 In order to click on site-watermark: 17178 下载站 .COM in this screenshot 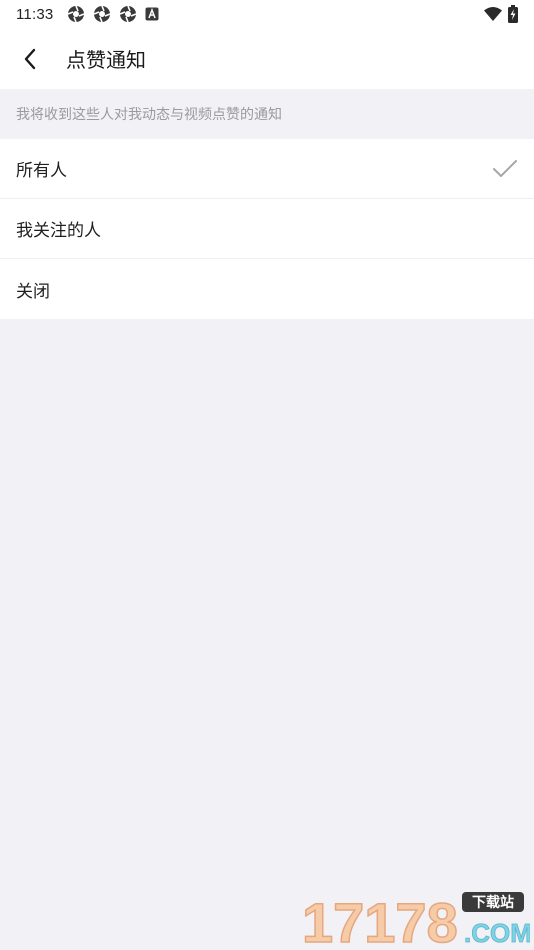, I will do `click(415, 919)`.